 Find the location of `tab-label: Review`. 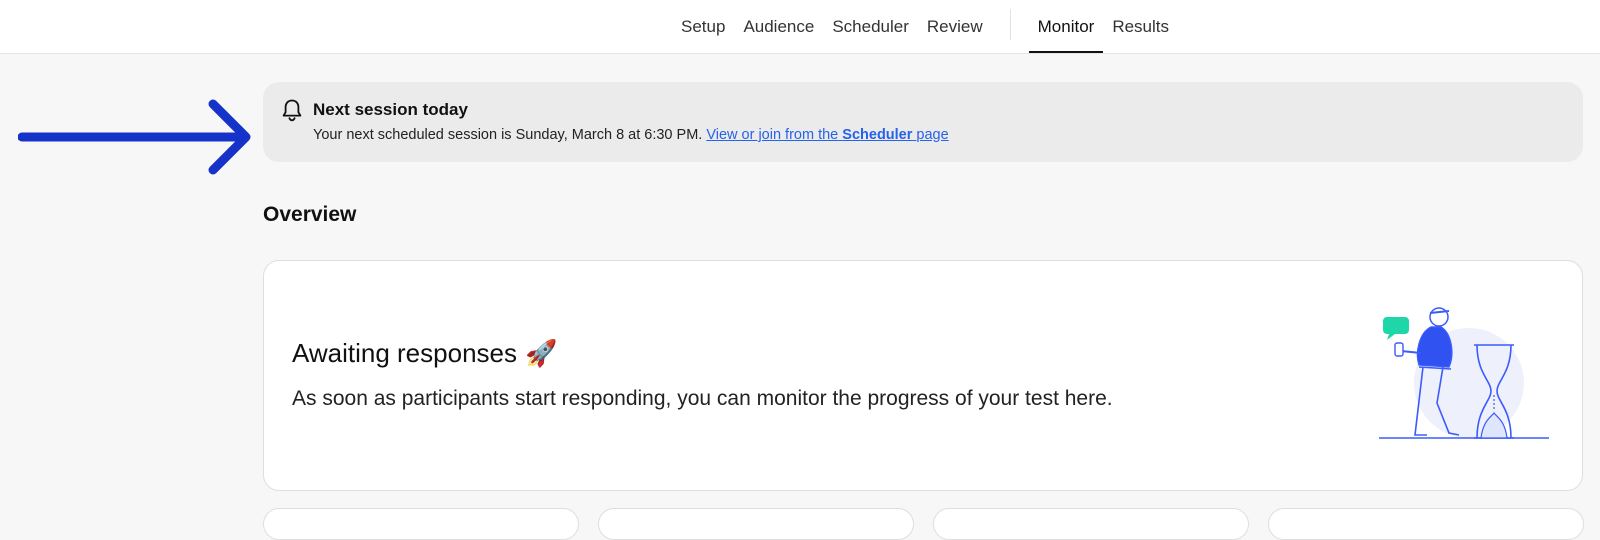

tab-label: Review is located at coordinates (954, 26).